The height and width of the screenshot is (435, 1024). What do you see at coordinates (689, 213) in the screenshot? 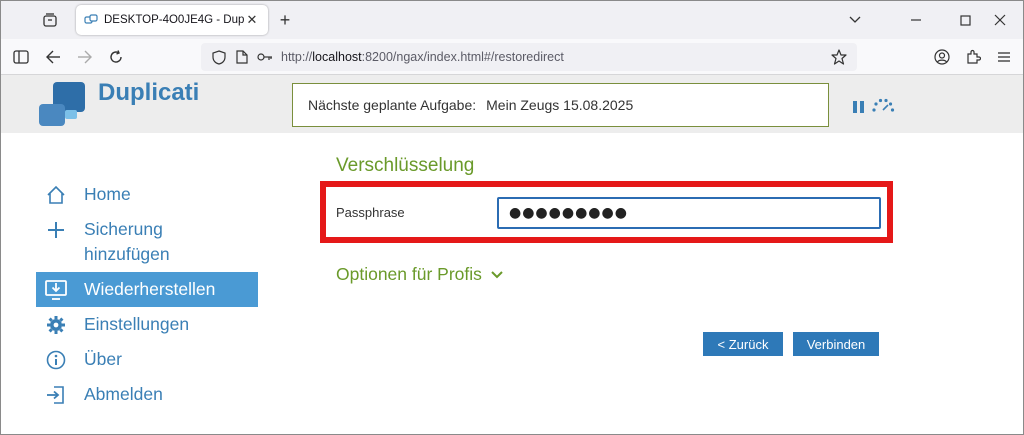
I see `passphrase-input` at bounding box center [689, 213].